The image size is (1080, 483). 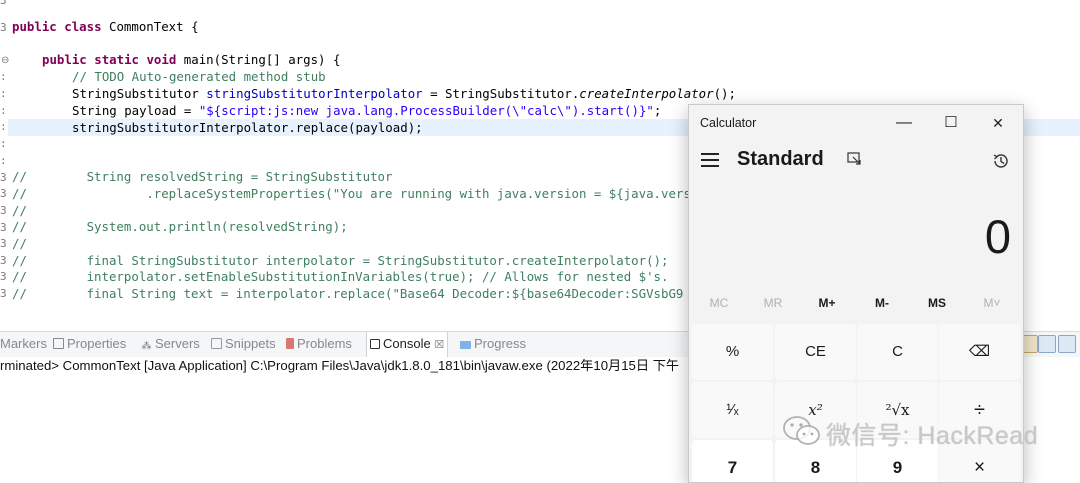 What do you see at coordinates (951, 123) in the screenshot?
I see `maximize-button: ☐` at bounding box center [951, 123].